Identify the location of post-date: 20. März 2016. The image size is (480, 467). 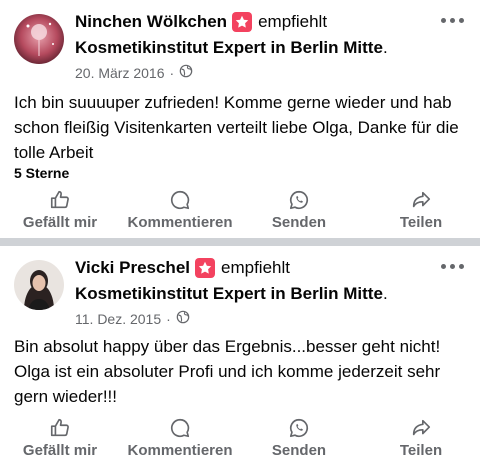
(120, 73).